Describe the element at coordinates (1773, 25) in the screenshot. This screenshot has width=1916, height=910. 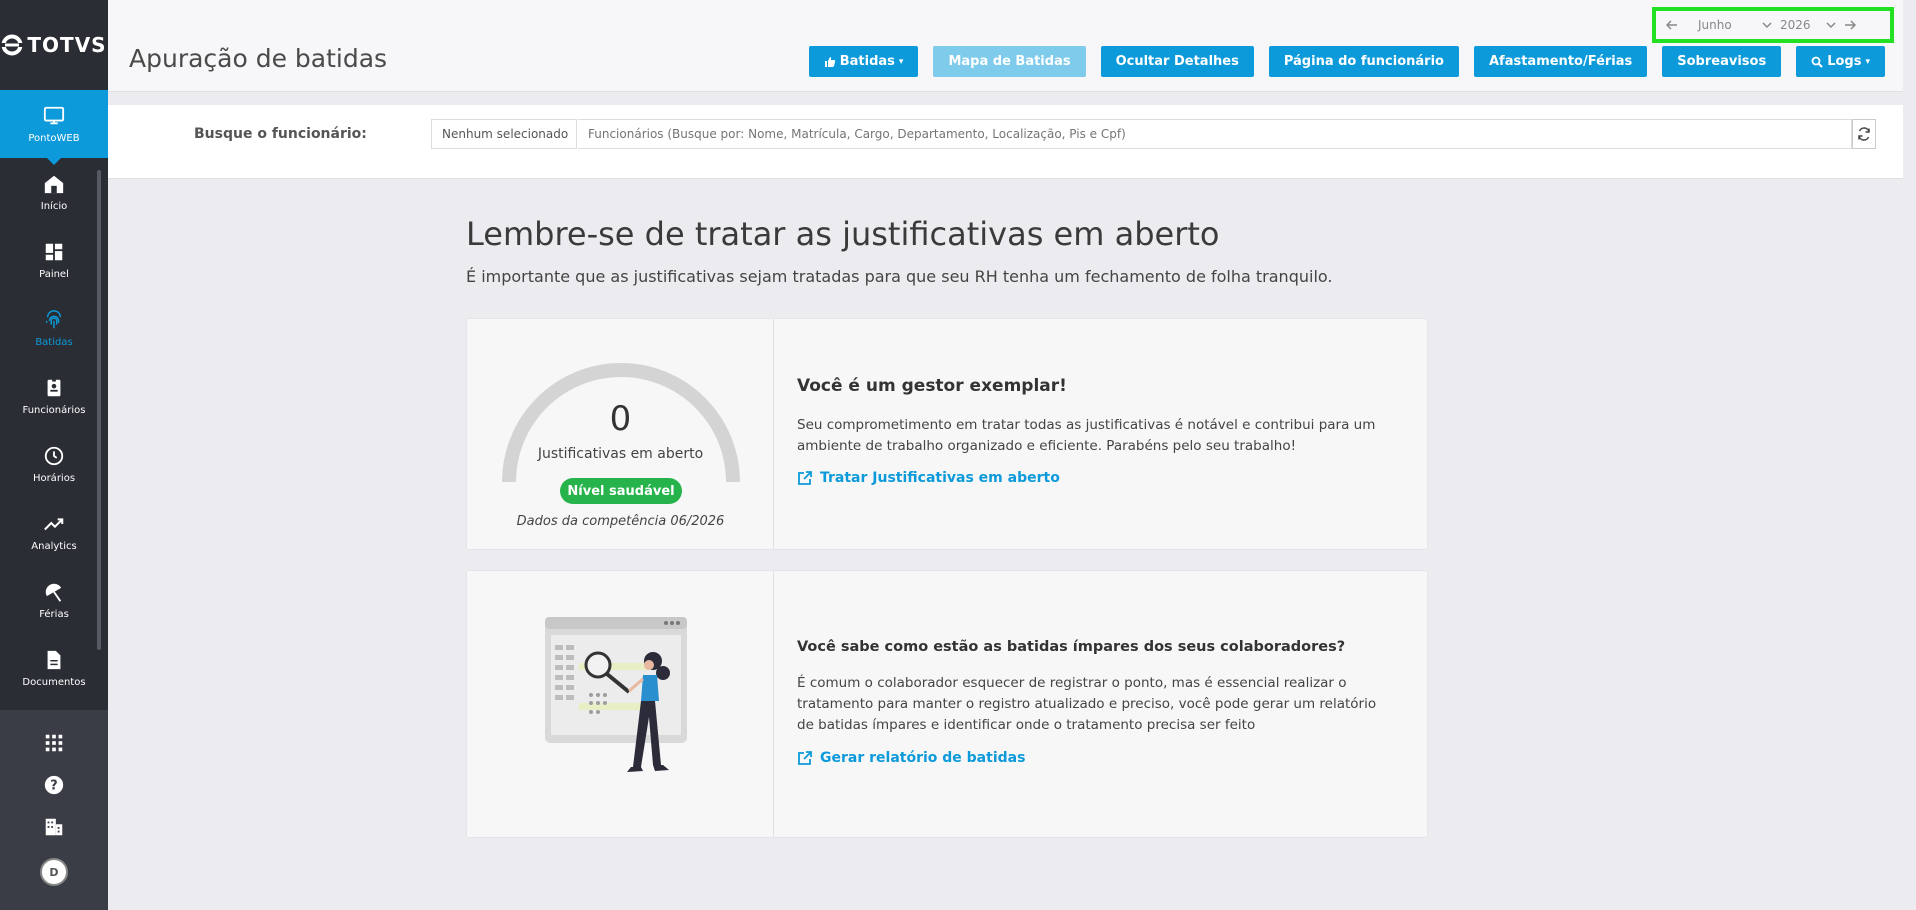
I see `period-selector: Junho 2026` at that location.